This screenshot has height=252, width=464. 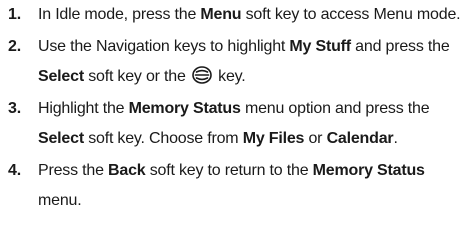 I want to click on step-text: soft key. Choose from, so click(x=163, y=138).